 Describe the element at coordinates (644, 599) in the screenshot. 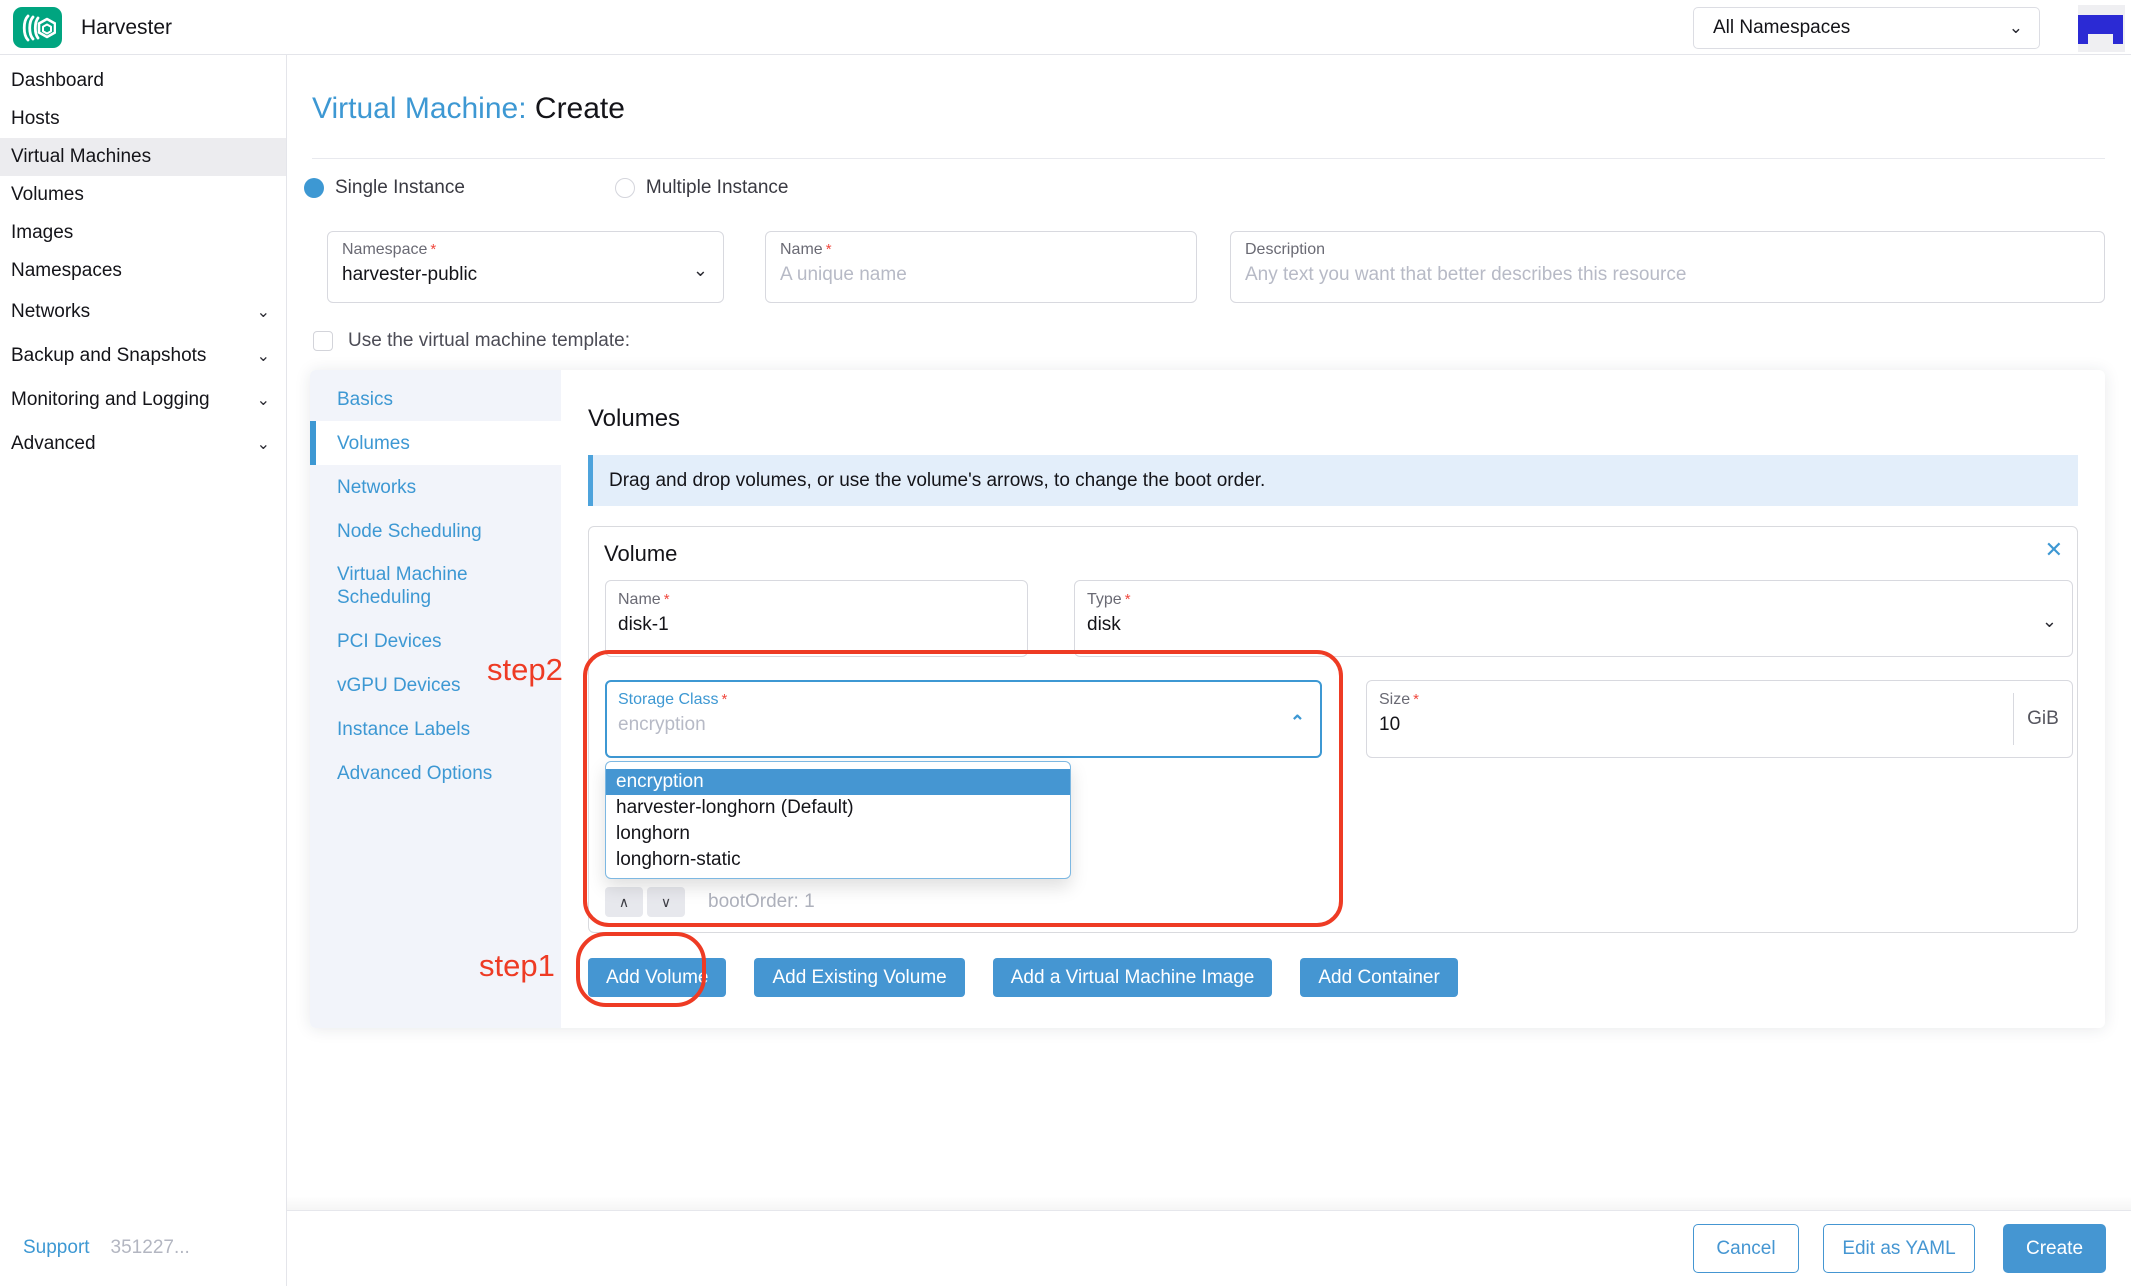

I see `volume-name-label: Name *` at that location.